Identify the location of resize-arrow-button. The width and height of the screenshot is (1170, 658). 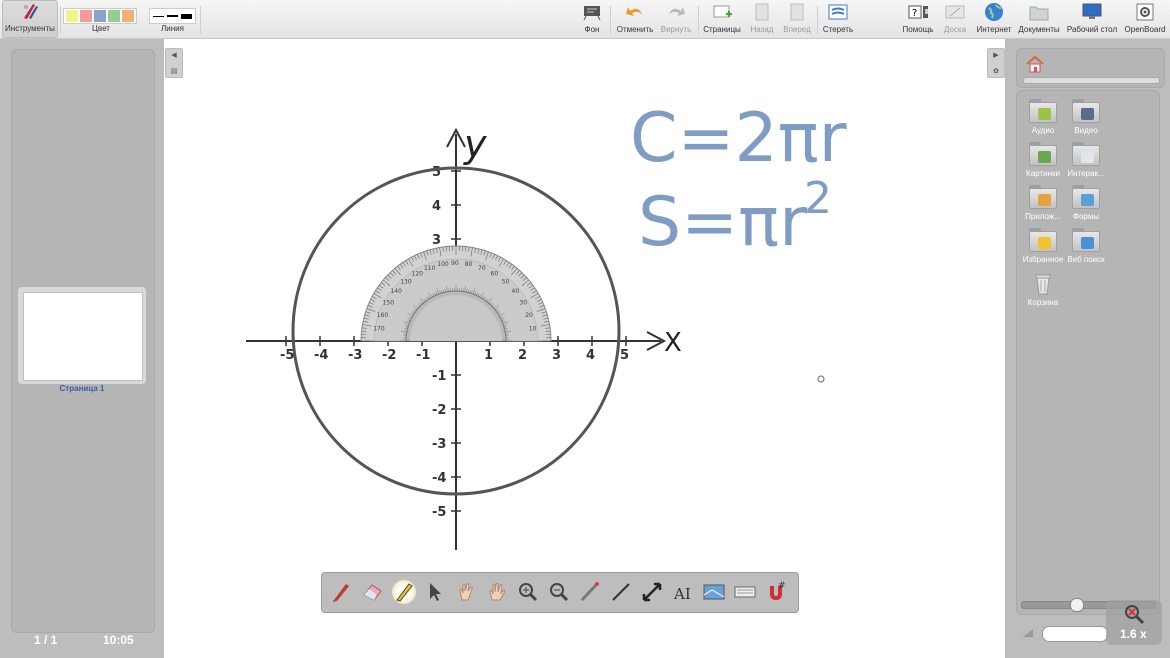
(652, 592).